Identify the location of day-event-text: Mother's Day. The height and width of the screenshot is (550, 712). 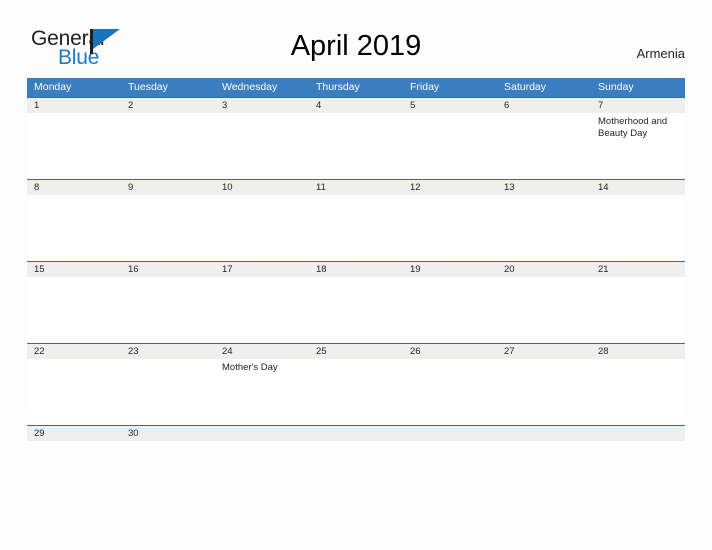
(262, 392).